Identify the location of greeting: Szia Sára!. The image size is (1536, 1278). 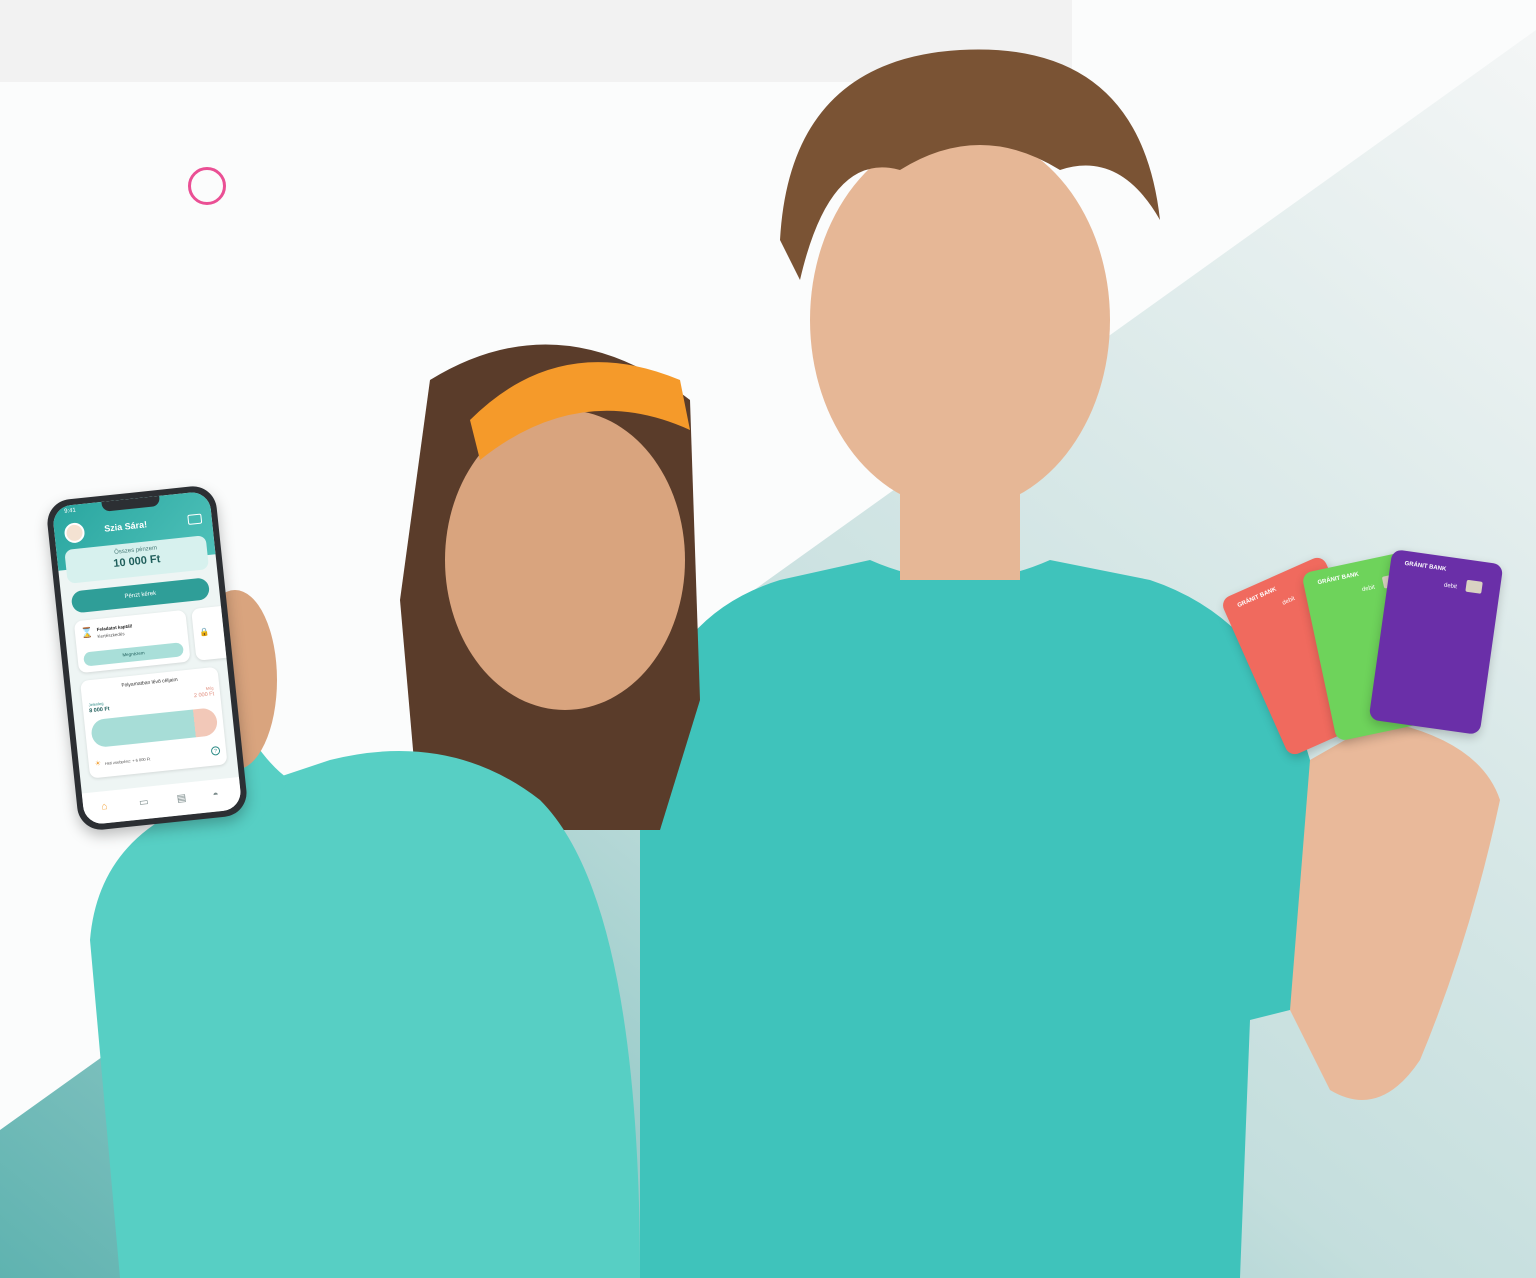
(125, 526).